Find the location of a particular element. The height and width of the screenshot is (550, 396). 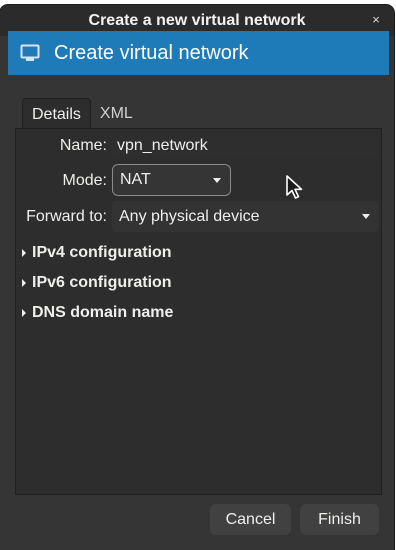

tab-details: Details is located at coordinates (56, 113).